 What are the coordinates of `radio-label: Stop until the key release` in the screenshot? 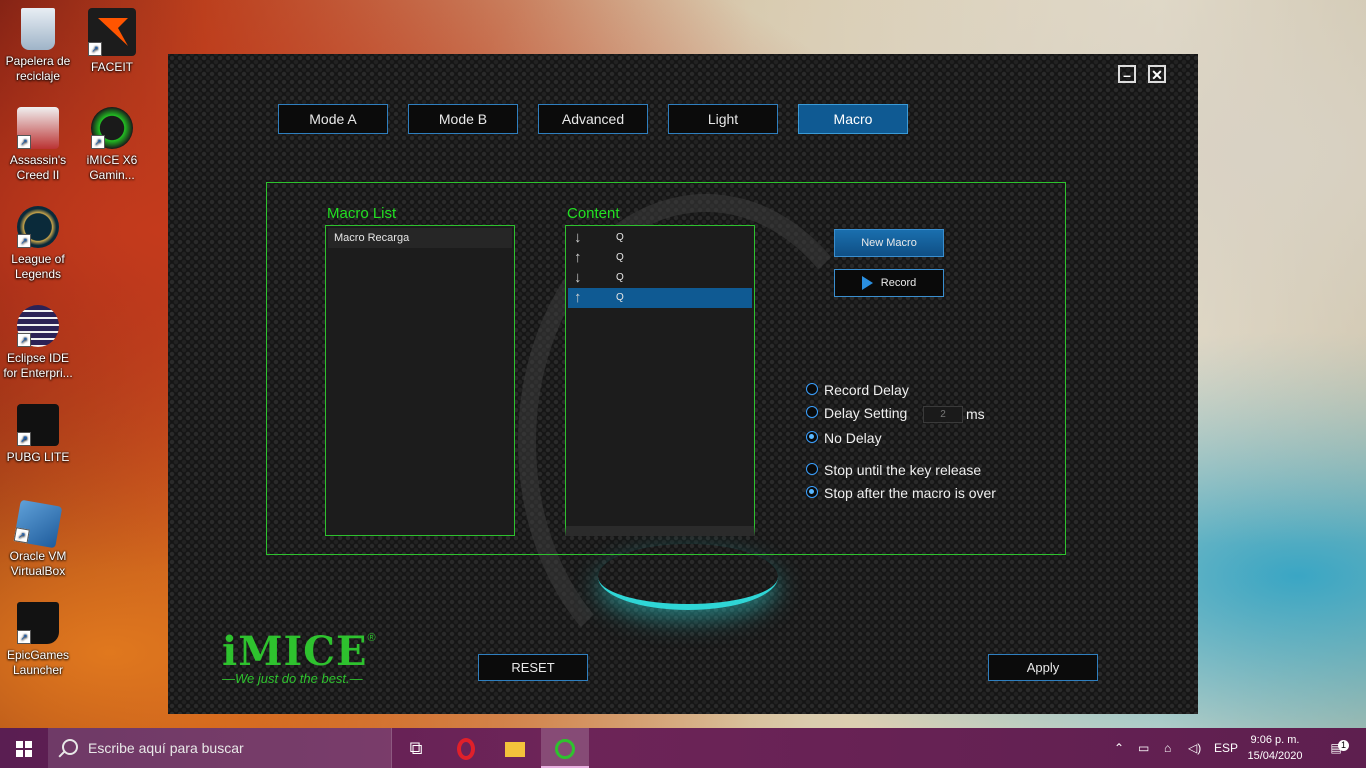 It's located at (903, 470).